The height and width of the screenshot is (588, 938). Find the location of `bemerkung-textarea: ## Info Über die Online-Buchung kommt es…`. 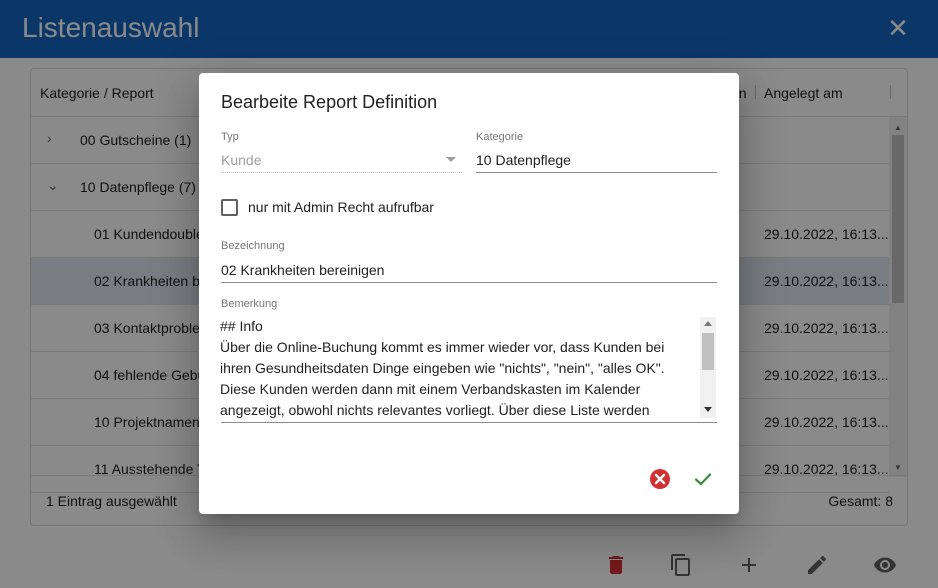

bemerkung-textarea: ## Info Über die Online-Buchung kommt es… is located at coordinates (468, 369).